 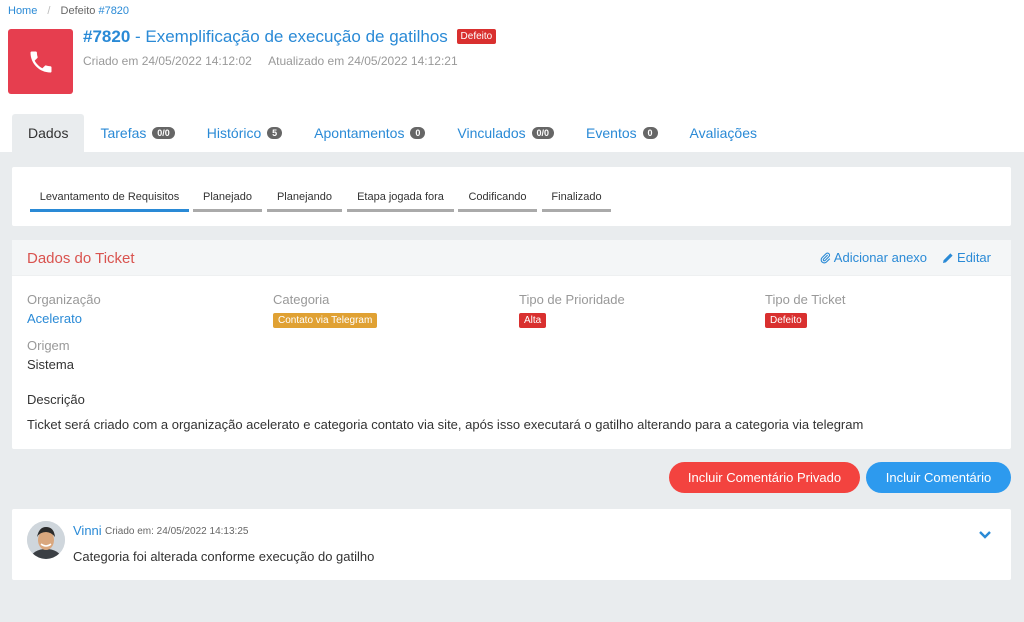 What do you see at coordinates (363, 61) in the screenshot?
I see `updated-date: Atualizado em 24/05/2022 14:12:21` at bounding box center [363, 61].